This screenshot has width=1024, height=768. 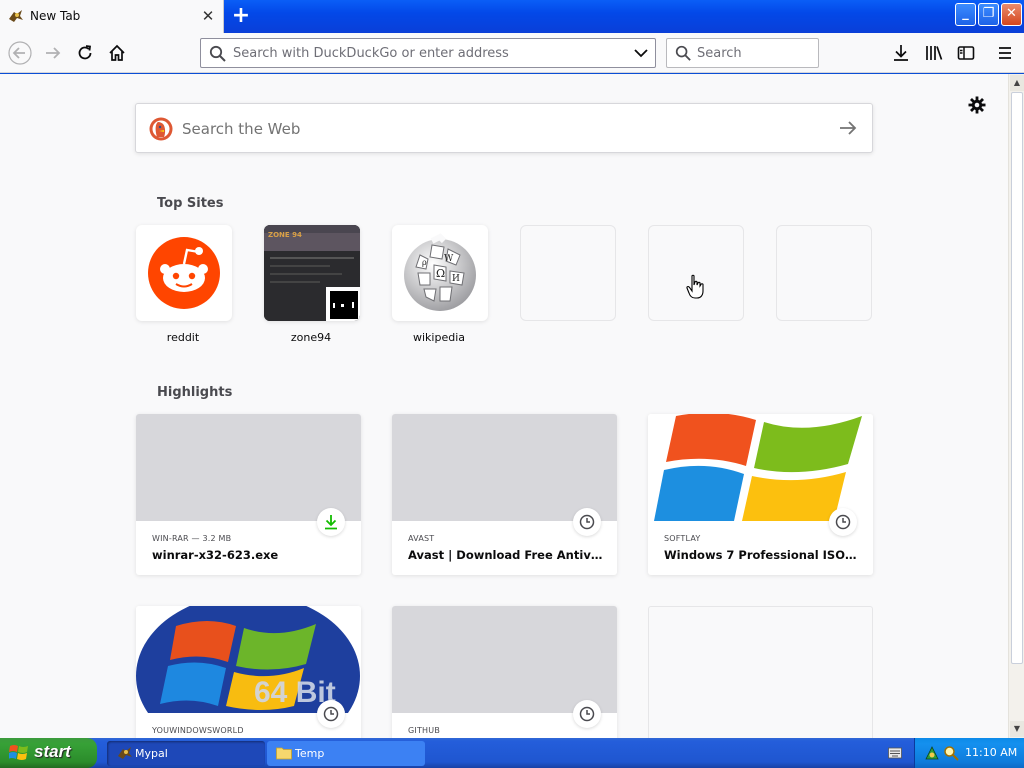 I want to click on title-bar: New Tab ✕ + _ ❐ ✕, so click(x=512, y=16).